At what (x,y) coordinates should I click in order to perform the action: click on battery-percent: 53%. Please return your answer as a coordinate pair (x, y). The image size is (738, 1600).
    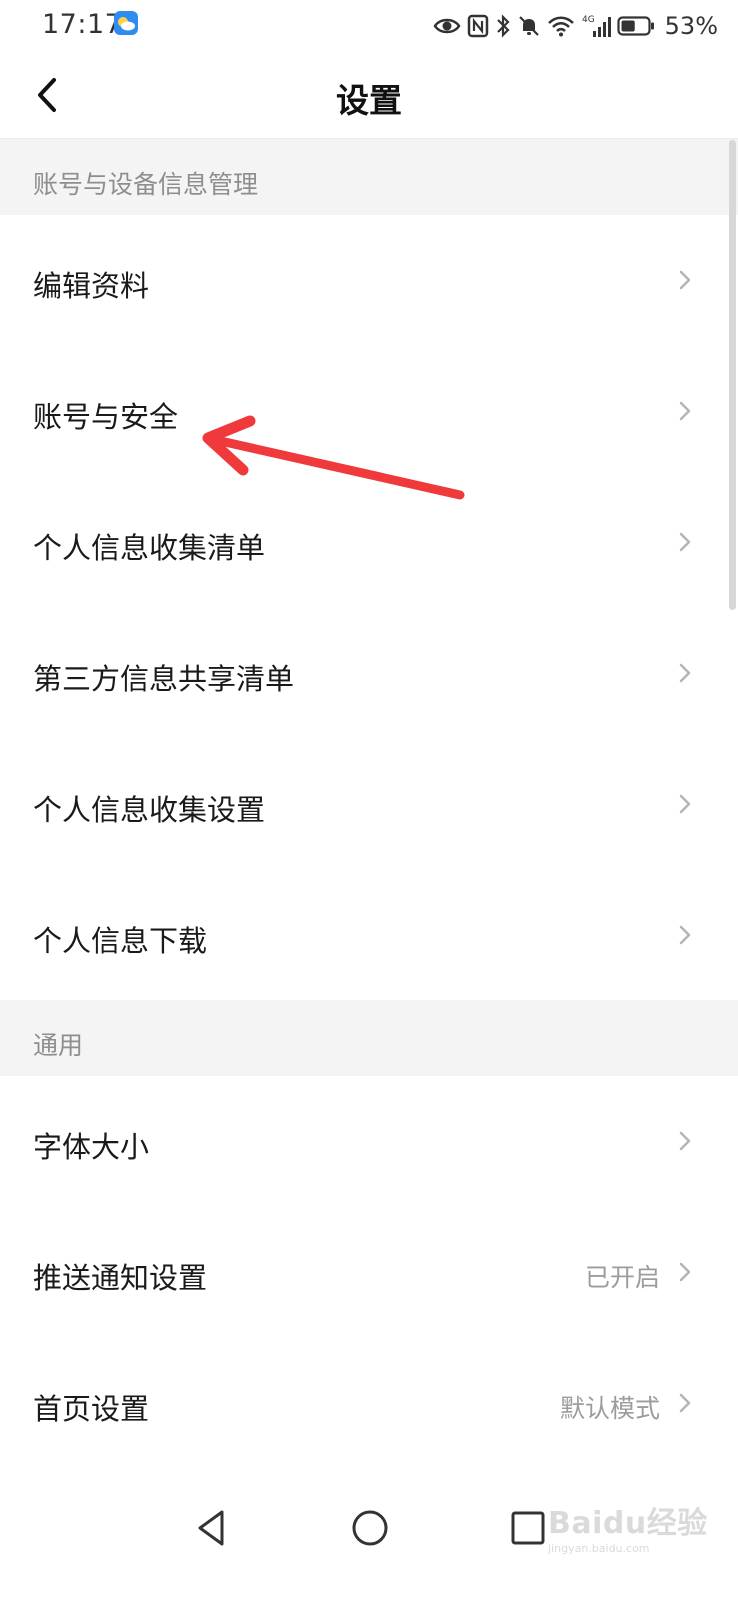
    Looking at the image, I should click on (691, 26).